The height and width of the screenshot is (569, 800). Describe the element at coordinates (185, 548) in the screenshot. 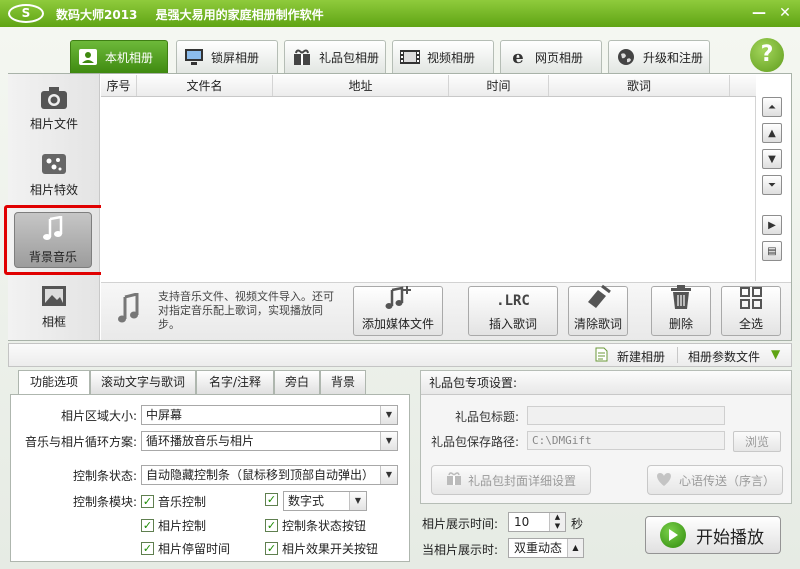

I see `photo-duration-checkbox: ✓ 相片停留时间` at that location.